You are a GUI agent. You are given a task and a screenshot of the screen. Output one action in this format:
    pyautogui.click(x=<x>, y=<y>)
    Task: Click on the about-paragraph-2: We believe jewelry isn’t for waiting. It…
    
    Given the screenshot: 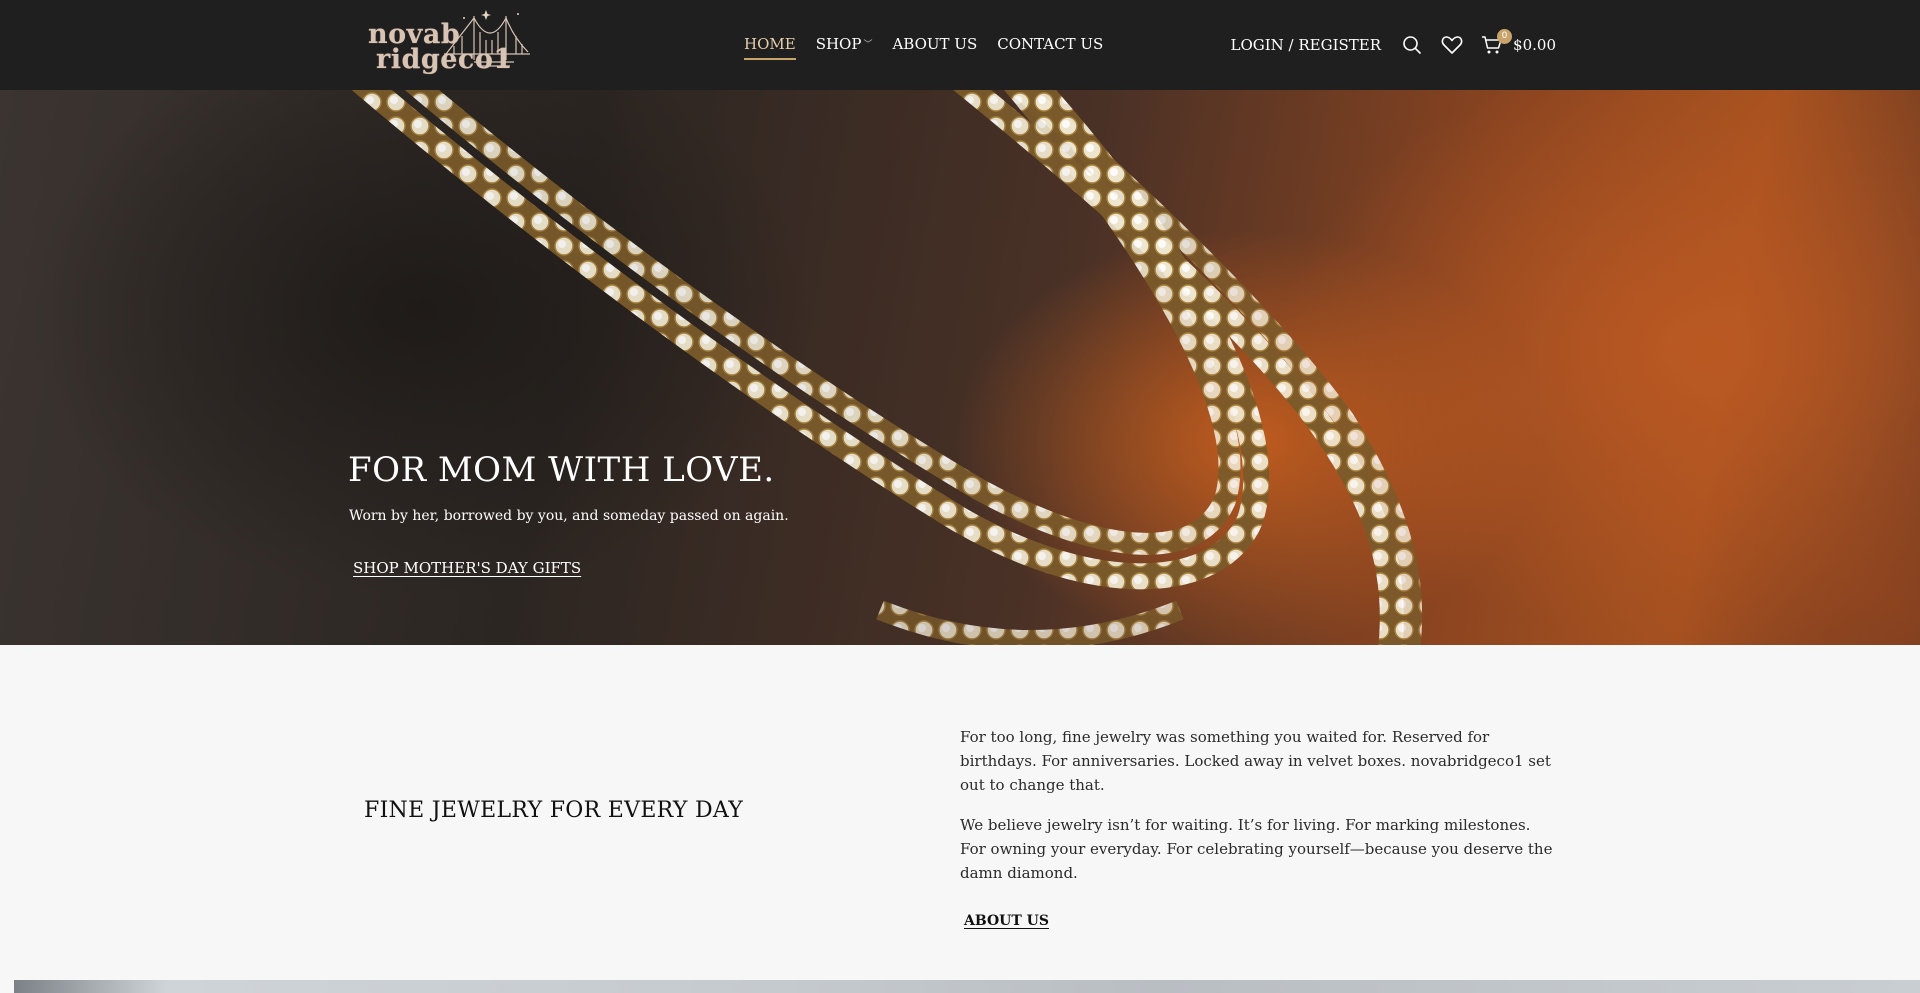 What is the action you would take?
    pyautogui.click(x=1256, y=849)
    